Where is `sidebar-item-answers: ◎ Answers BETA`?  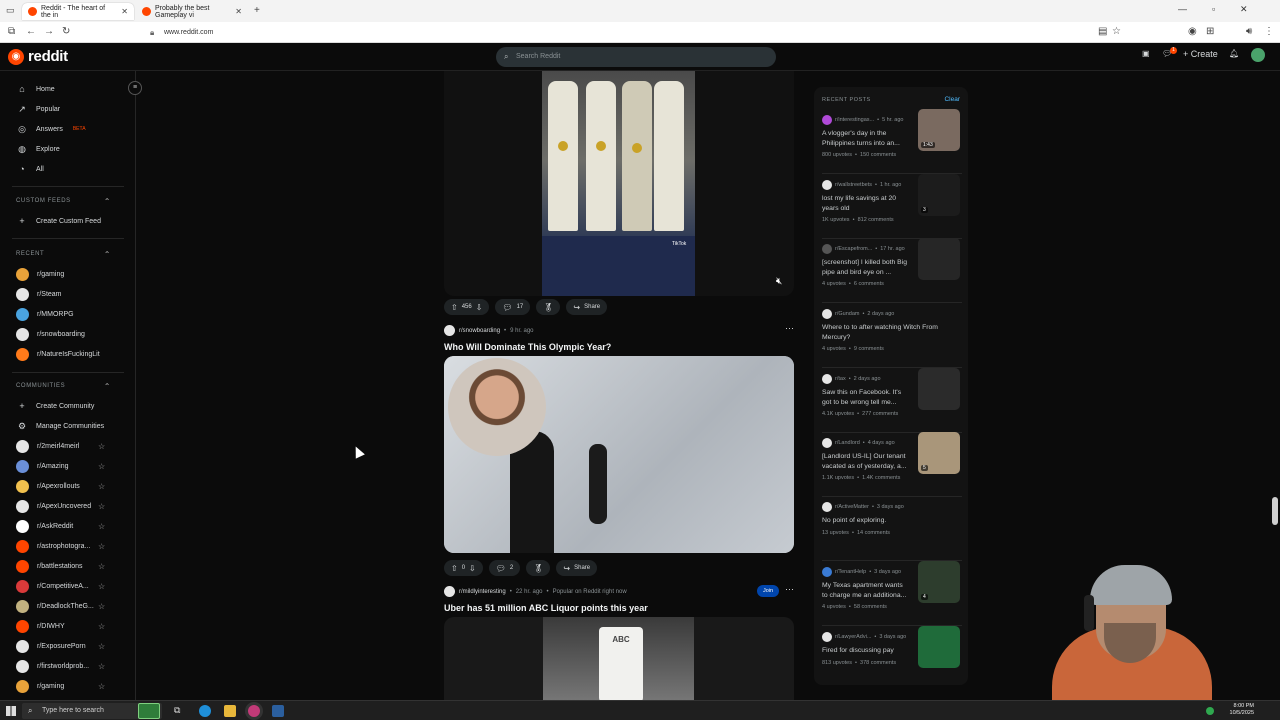 sidebar-item-answers: ◎ Answers BETA is located at coordinates (71, 129).